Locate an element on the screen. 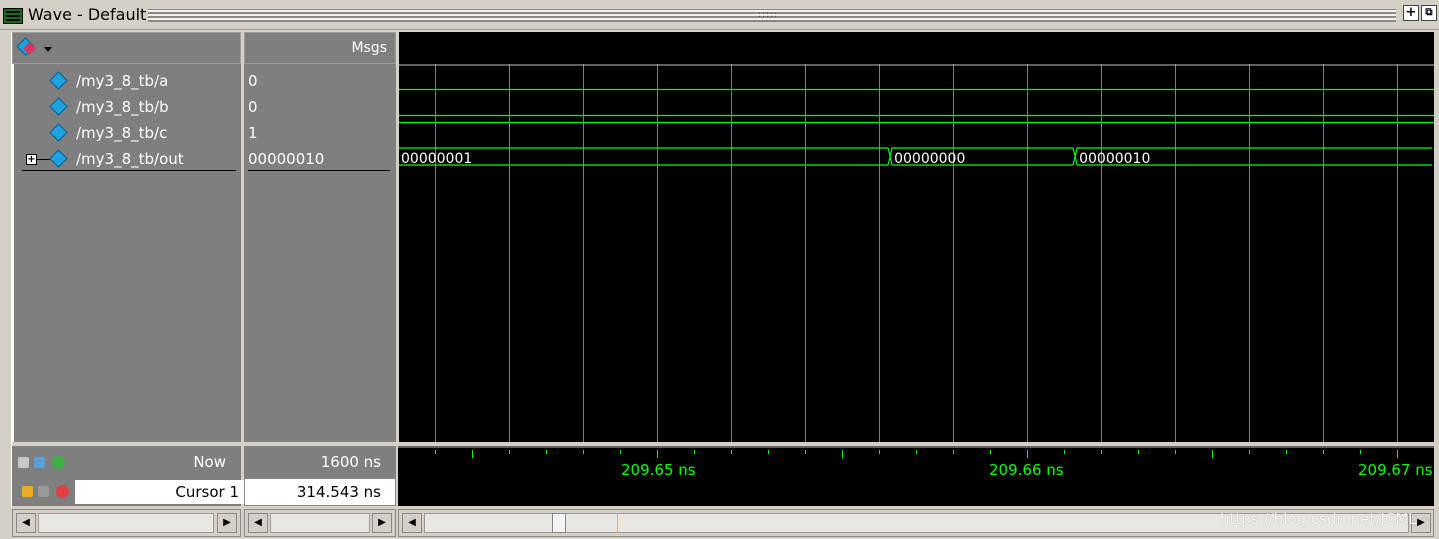 This screenshot has width=1439, height=539. signal-name: /my3_8_tb/out is located at coordinates (130, 159).